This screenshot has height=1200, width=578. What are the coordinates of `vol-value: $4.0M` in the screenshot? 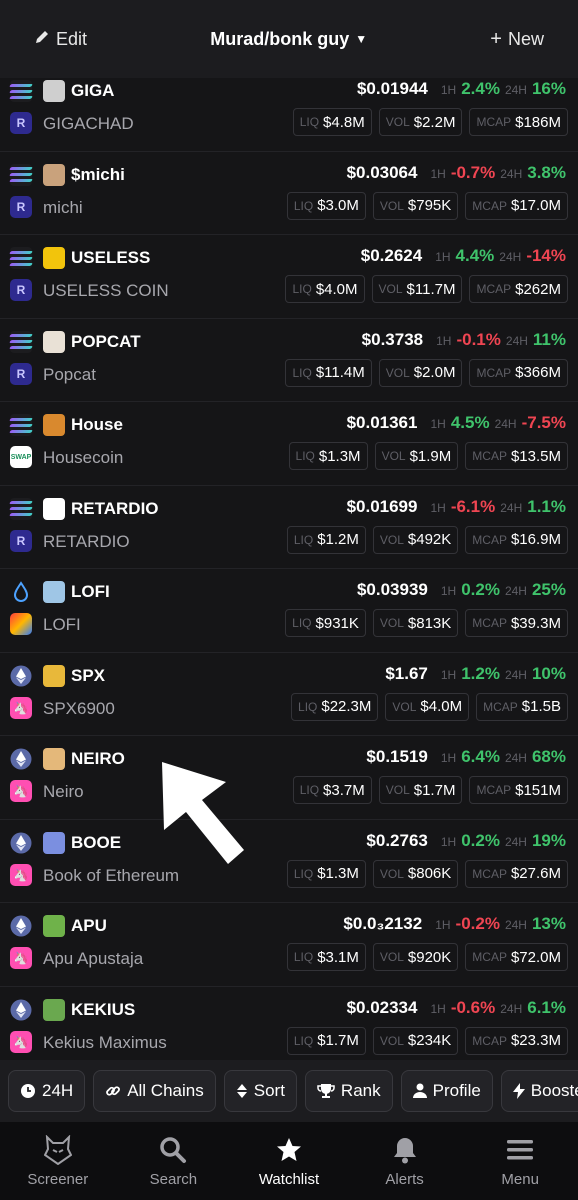 It's located at (441, 706).